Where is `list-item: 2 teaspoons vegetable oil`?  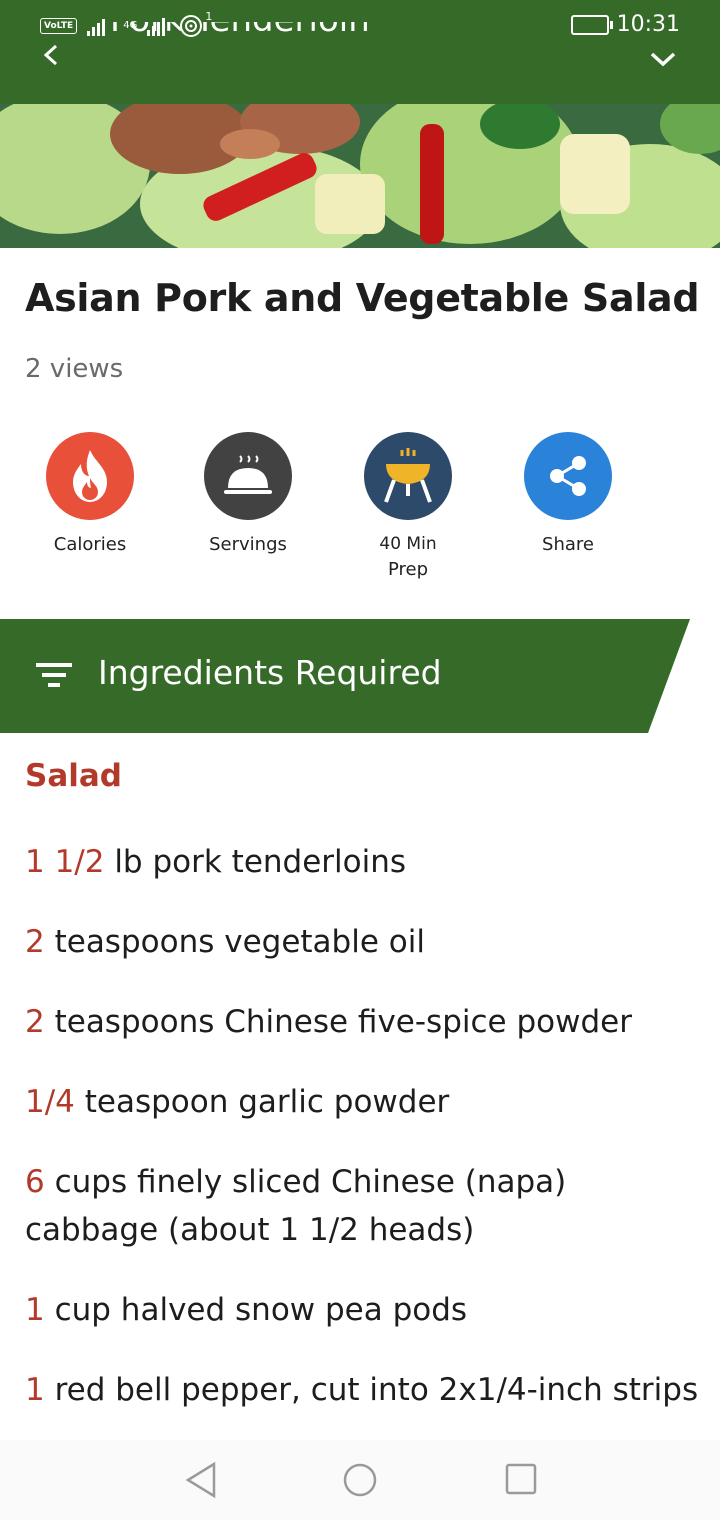 list-item: 2 teaspoons vegetable oil is located at coordinates (365, 942).